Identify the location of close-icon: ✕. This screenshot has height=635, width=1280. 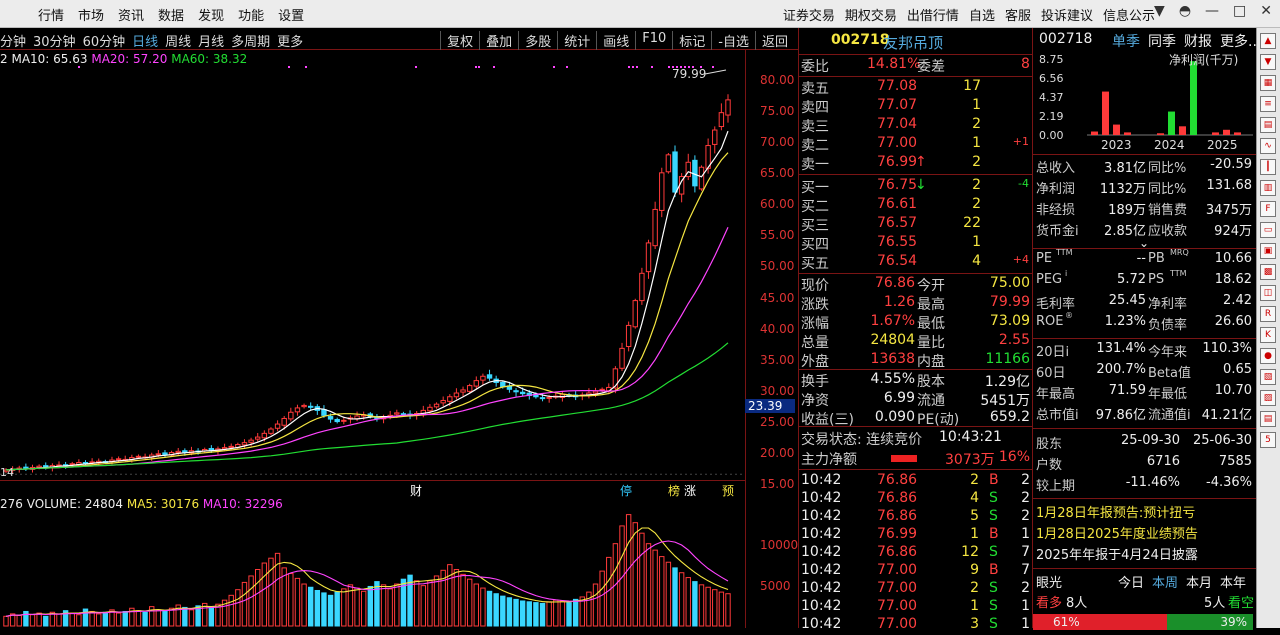
(1266, 11).